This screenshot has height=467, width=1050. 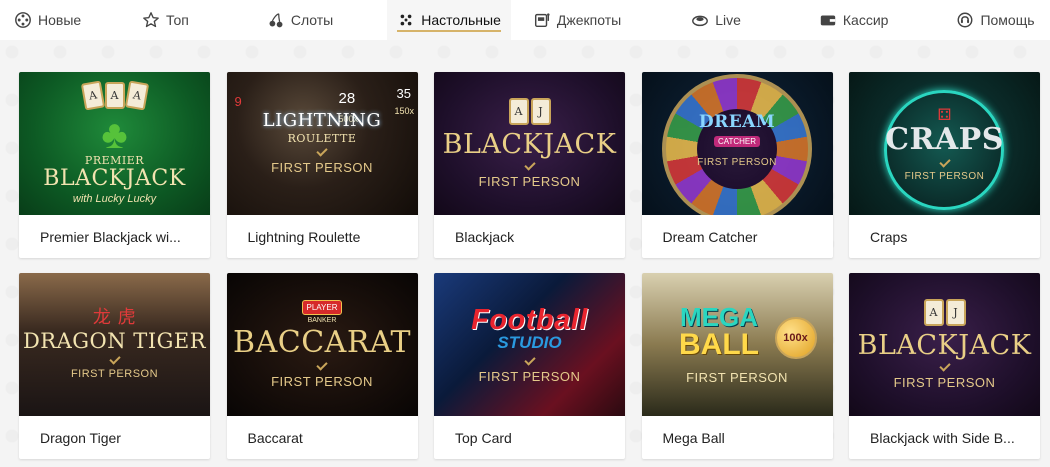 I want to click on nav-item-jackpots: Джекпоты, so click(x=577, y=20).